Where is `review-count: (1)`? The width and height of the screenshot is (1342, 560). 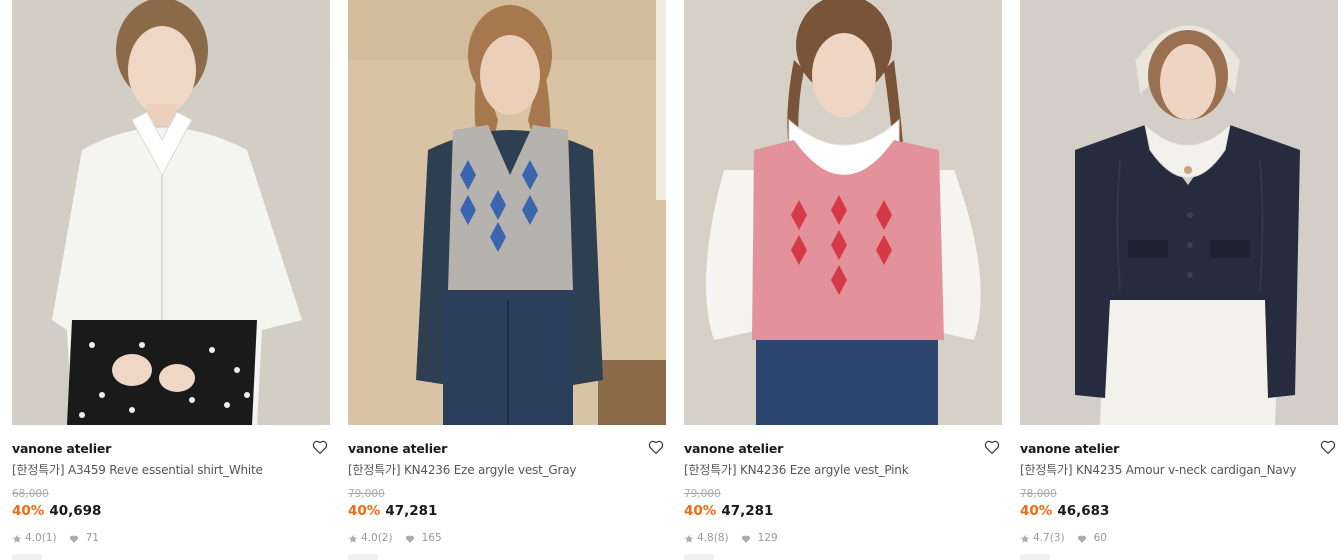 review-count: (1) is located at coordinates (49, 538).